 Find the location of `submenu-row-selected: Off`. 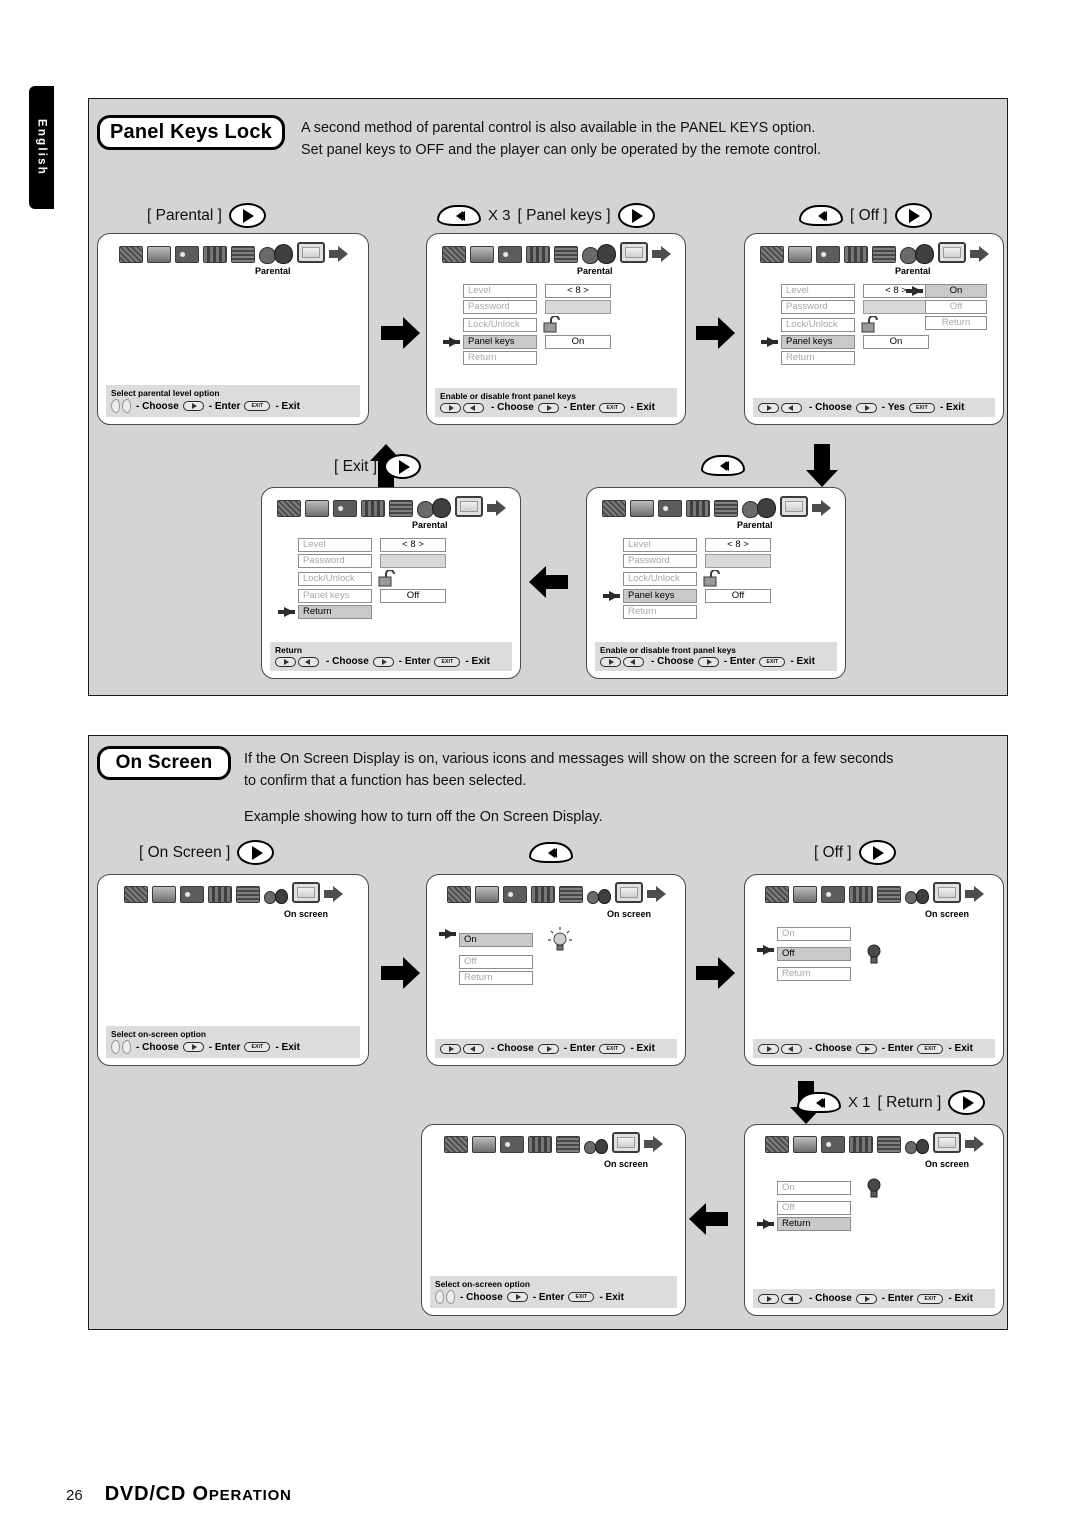

submenu-row-selected: Off is located at coordinates (820, 954).